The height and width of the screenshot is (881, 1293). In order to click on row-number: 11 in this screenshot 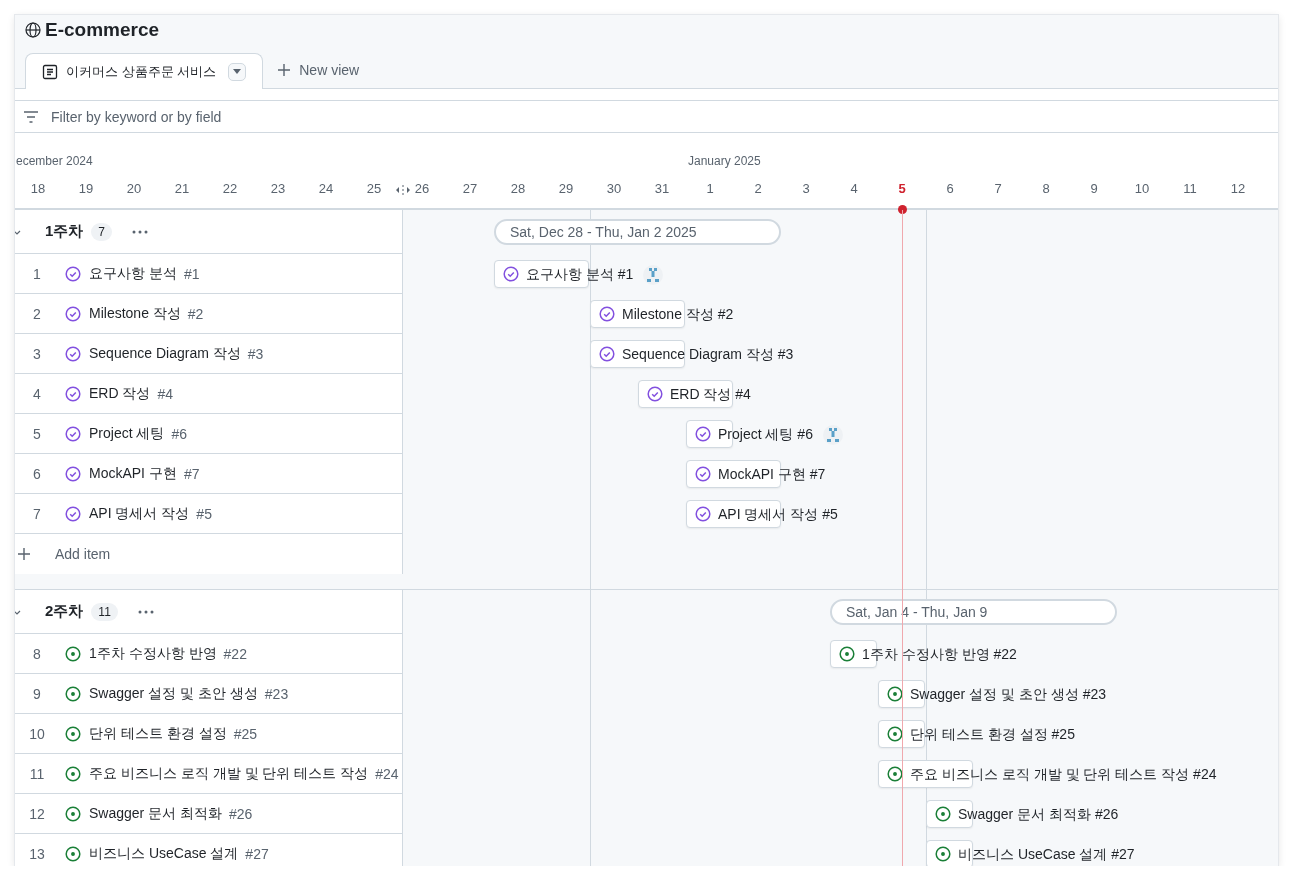, I will do `click(37, 773)`.